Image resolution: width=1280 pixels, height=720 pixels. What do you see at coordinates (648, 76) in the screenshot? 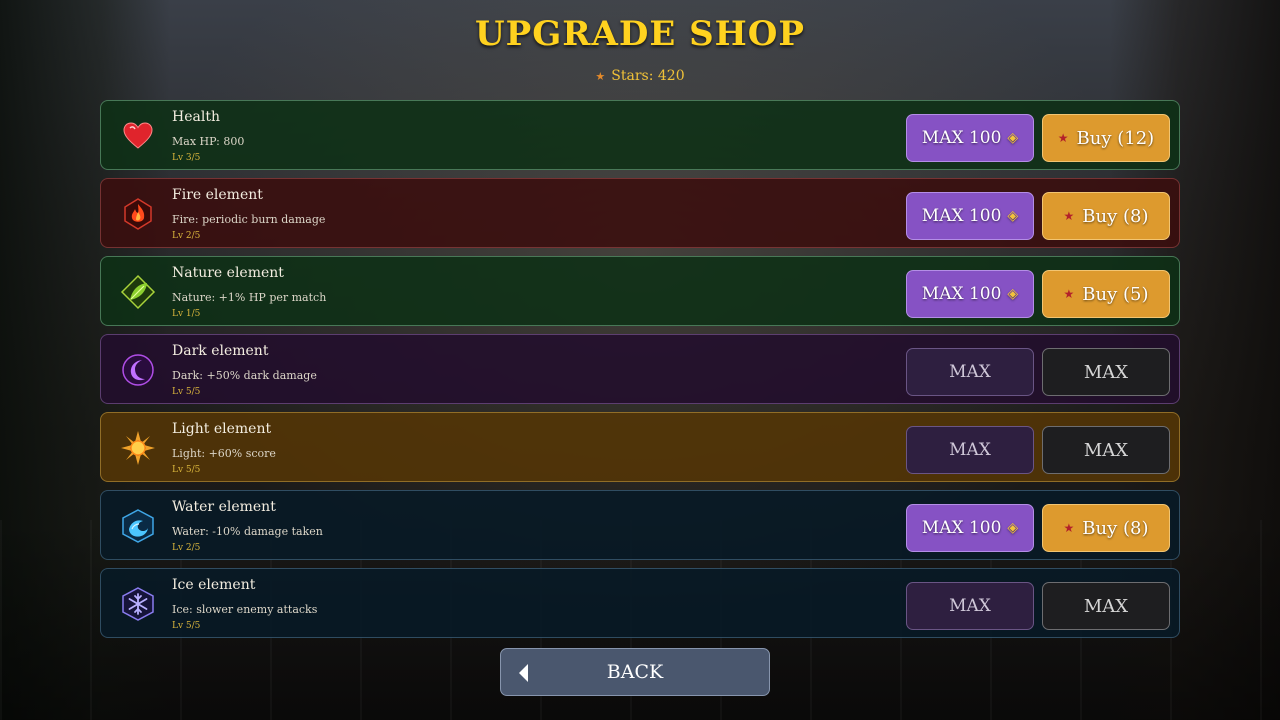
I see `stars-label: Stars: 420` at bounding box center [648, 76].